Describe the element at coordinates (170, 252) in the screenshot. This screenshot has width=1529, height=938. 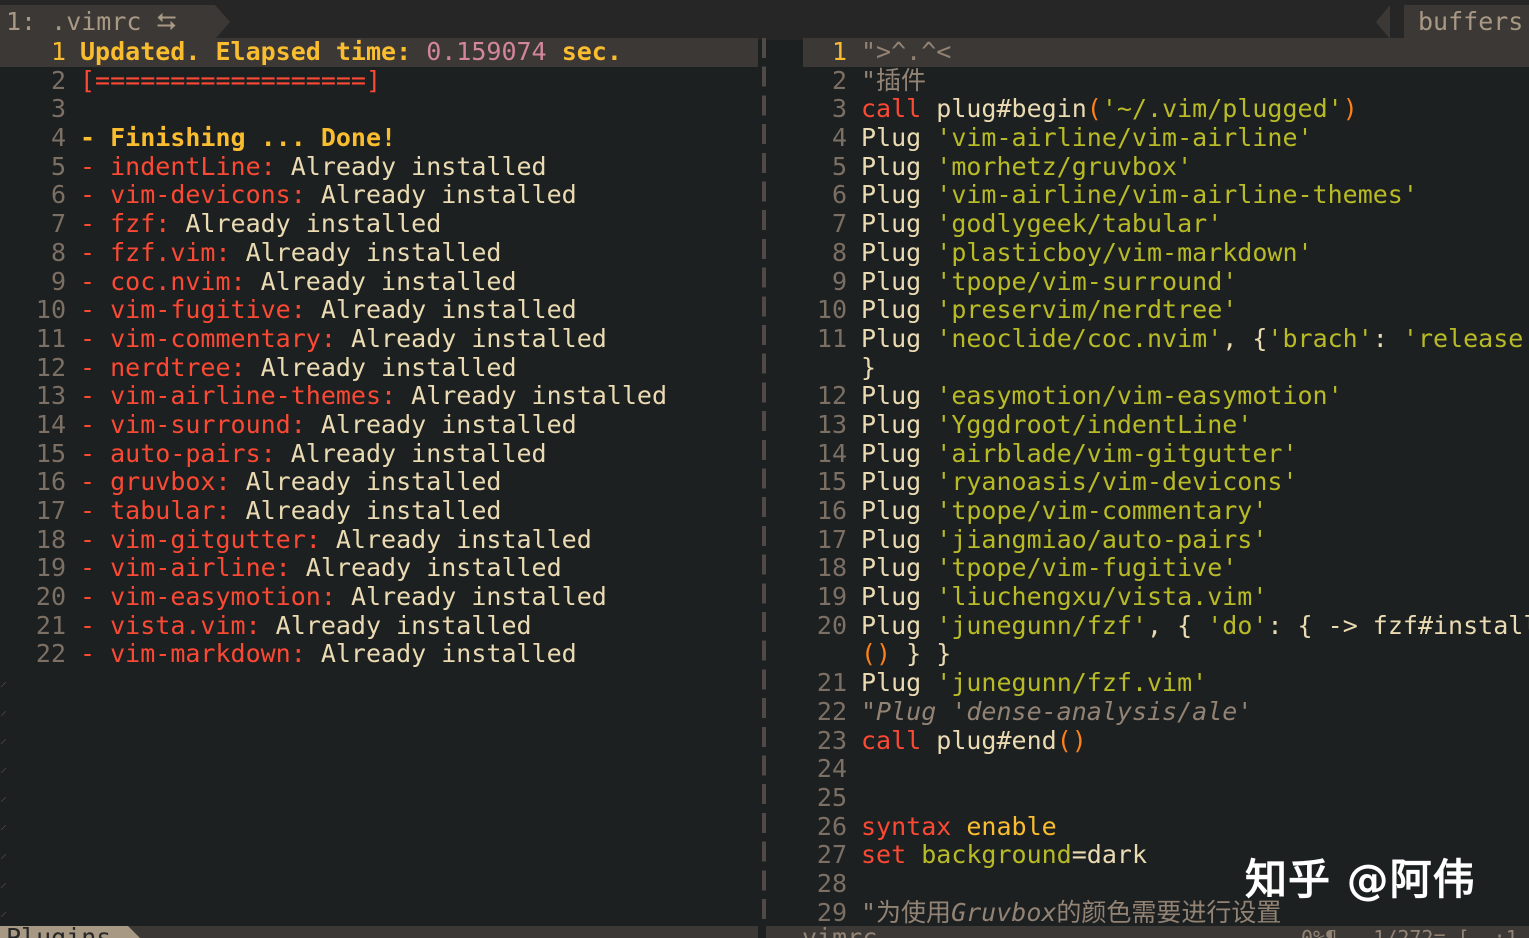
I see `plugin-name: fzf.vim:` at that location.